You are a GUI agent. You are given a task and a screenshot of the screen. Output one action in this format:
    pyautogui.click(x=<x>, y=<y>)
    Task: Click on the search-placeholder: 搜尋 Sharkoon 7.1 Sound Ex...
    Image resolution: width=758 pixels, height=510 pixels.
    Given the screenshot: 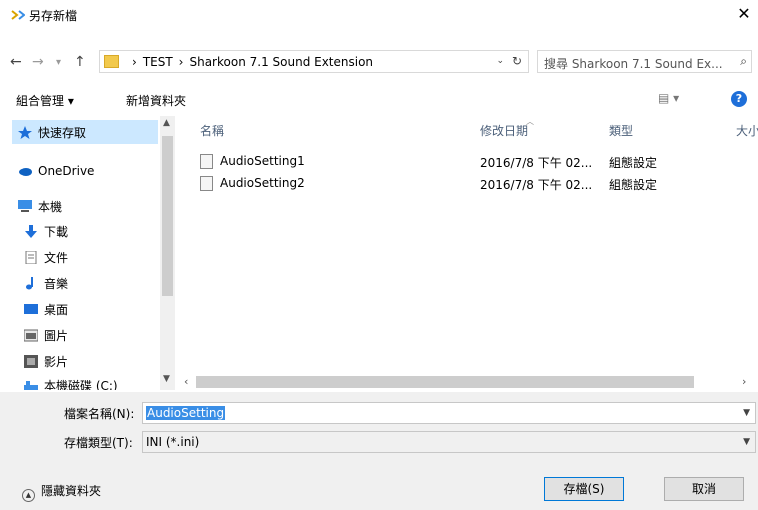 What is the action you would take?
    pyautogui.click(x=633, y=64)
    